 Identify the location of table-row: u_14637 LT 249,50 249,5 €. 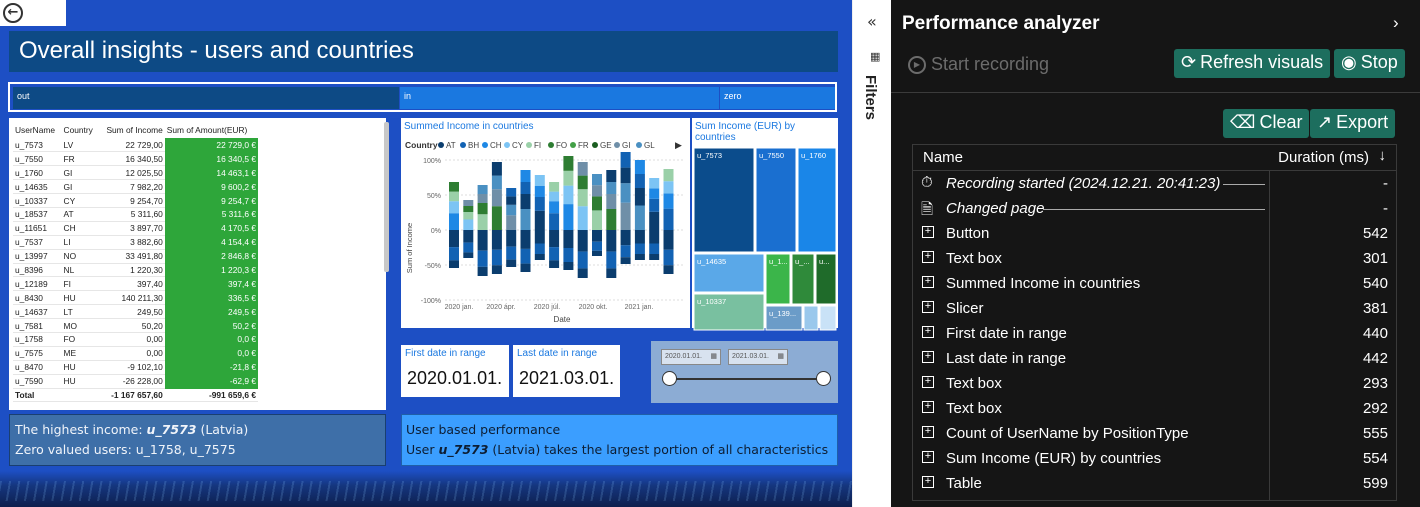
(135, 312).